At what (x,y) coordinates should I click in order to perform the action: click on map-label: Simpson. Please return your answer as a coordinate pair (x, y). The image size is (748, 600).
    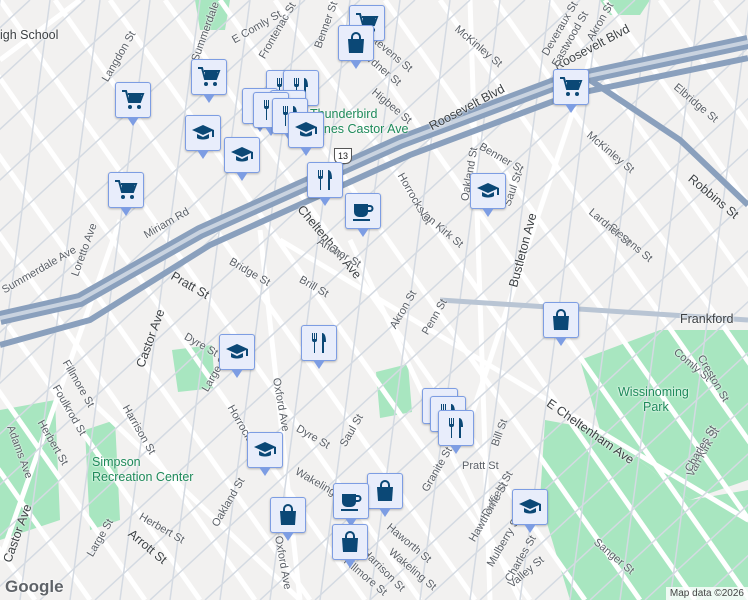
    Looking at the image, I should click on (116, 462).